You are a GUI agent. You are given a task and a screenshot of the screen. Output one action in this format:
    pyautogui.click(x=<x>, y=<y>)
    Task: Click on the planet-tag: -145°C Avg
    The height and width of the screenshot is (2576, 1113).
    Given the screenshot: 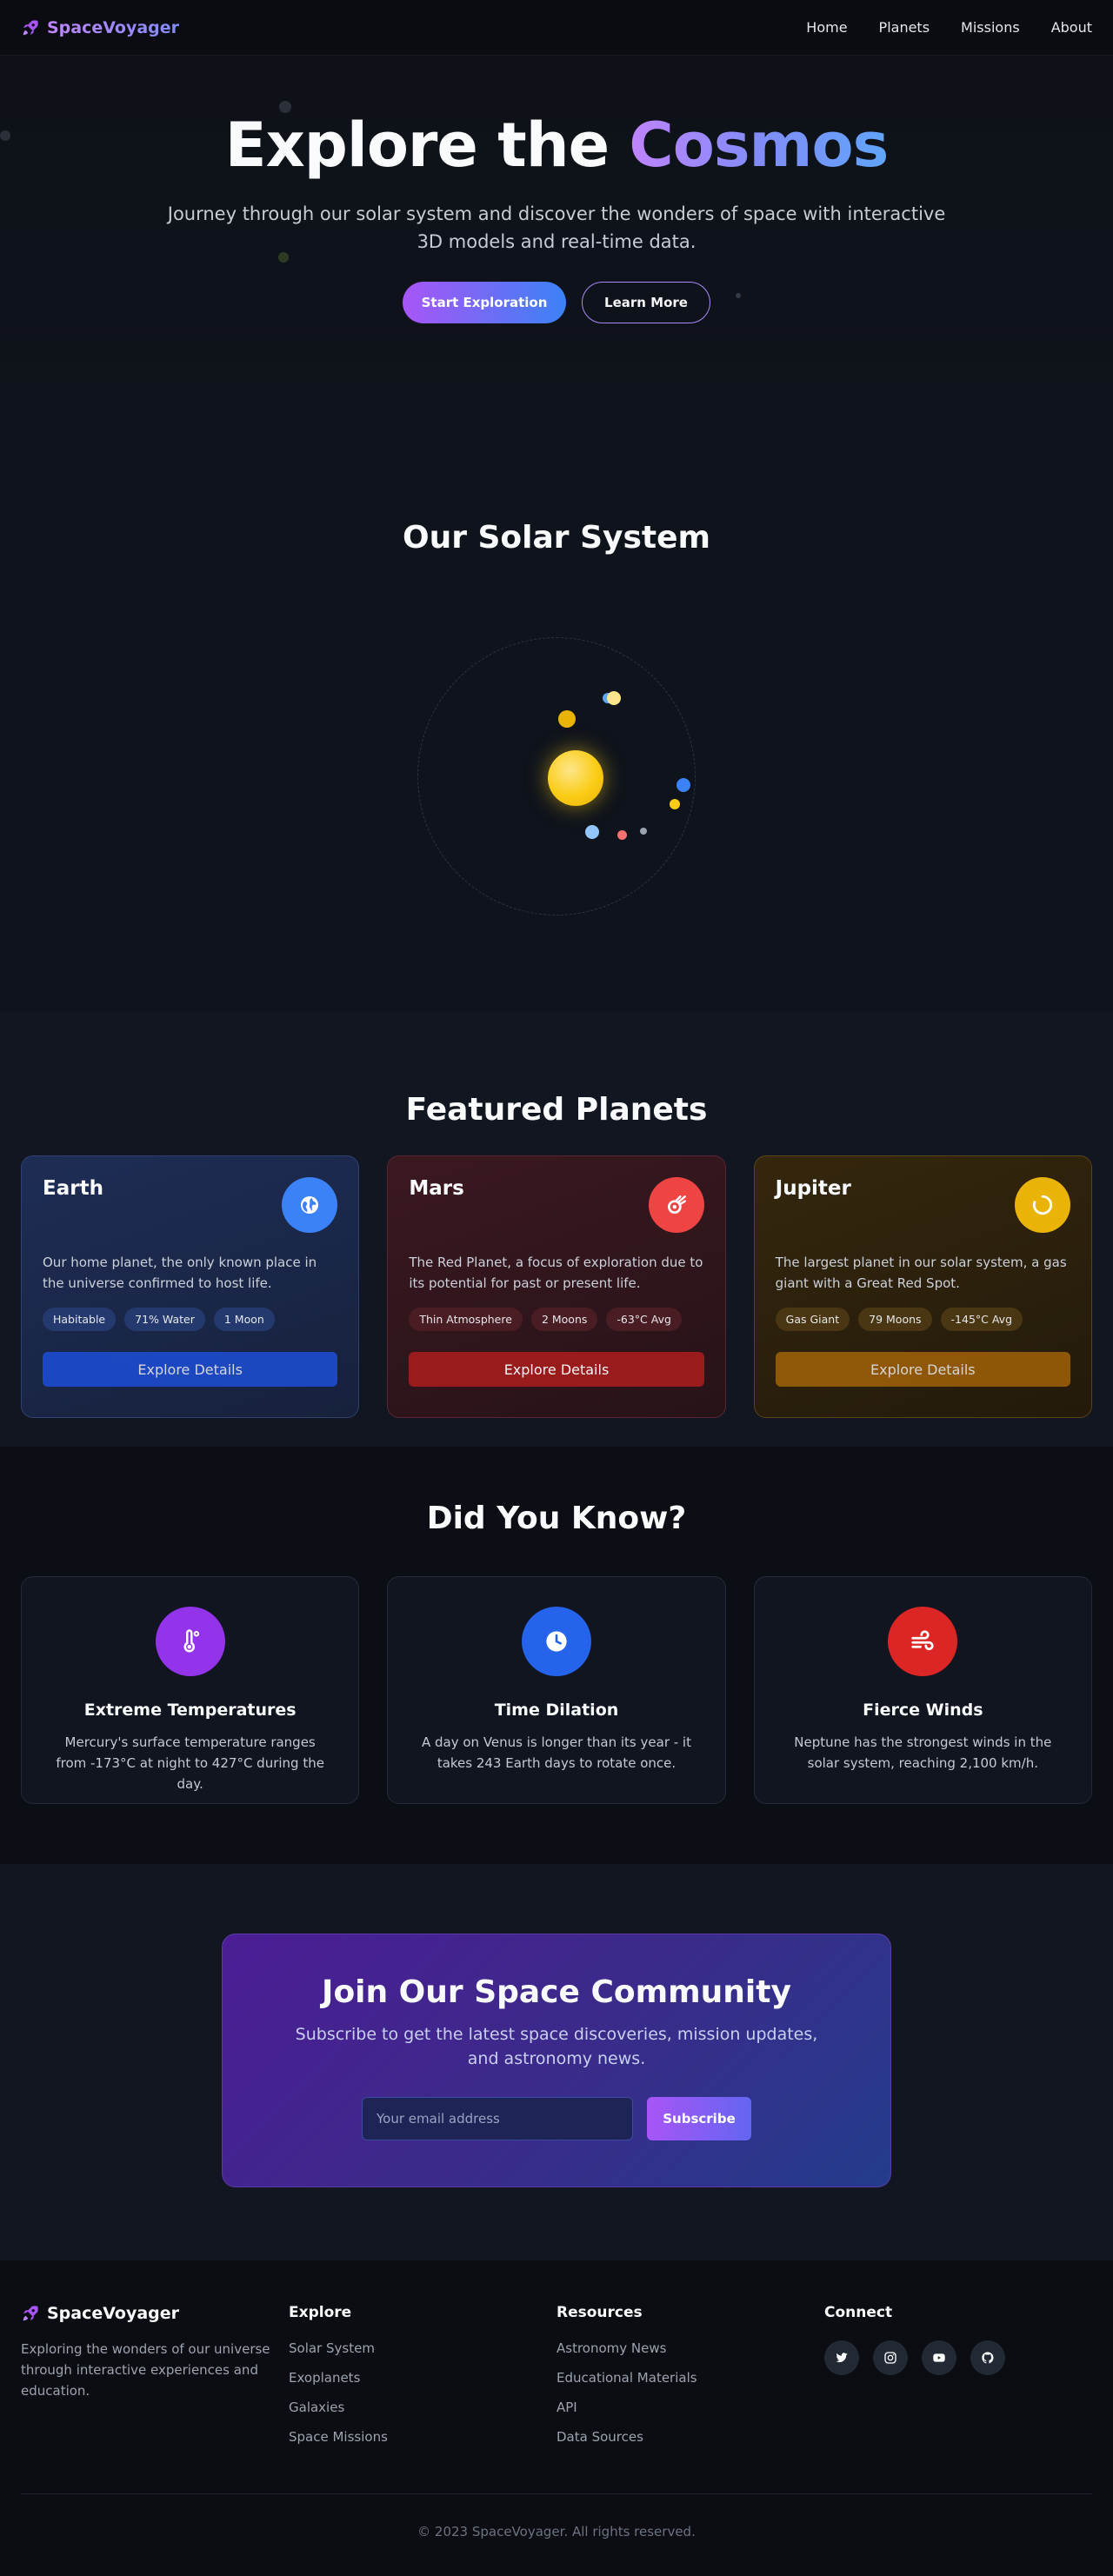 What is the action you would take?
    pyautogui.click(x=981, y=1319)
    